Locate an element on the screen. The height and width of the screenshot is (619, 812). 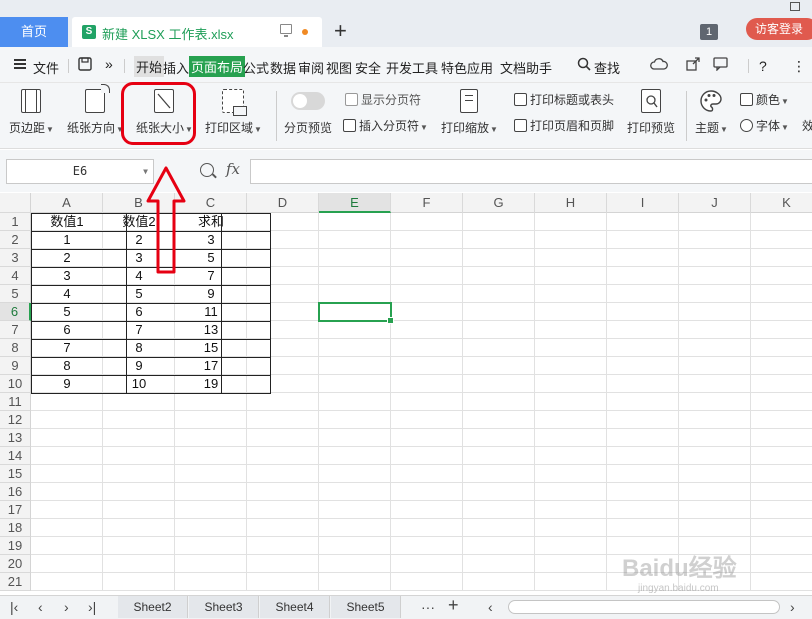
print-area-button: 打印区域▼ is located at coordinates (233, 112).